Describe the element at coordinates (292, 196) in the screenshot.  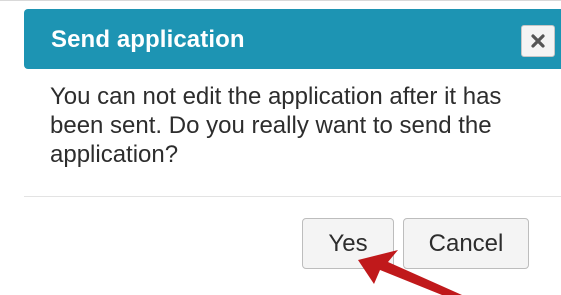
I see `footer-divider` at that location.